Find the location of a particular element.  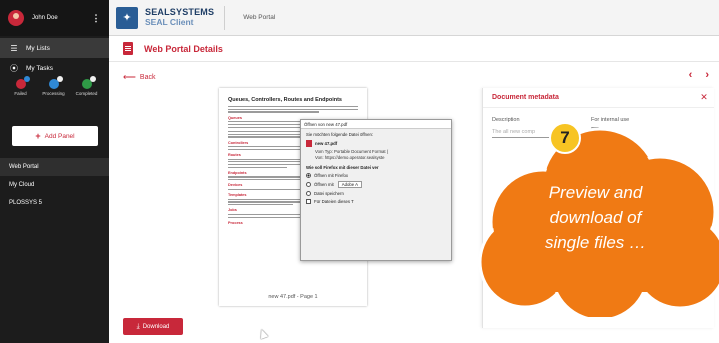

arrow-left-icon: ⟵ is located at coordinates (129, 77).